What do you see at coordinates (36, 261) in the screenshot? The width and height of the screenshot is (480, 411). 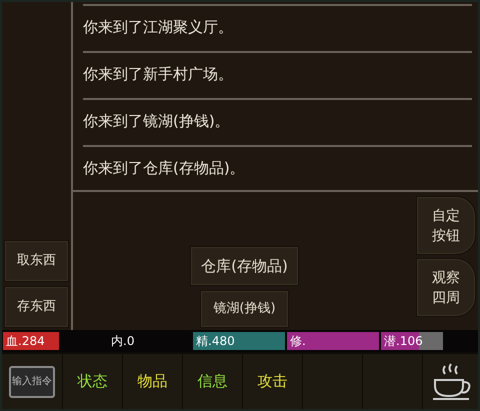 I see `side-button: 取东西` at bounding box center [36, 261].